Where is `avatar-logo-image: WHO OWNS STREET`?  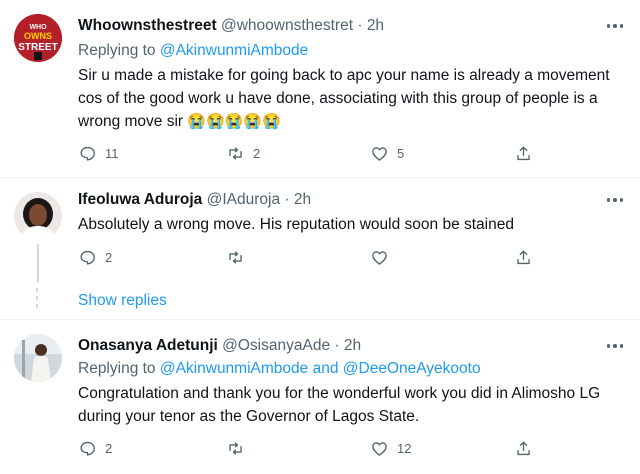
avatar-logo-image: WHO OWNS STREET is located at coordinates (38, 38).